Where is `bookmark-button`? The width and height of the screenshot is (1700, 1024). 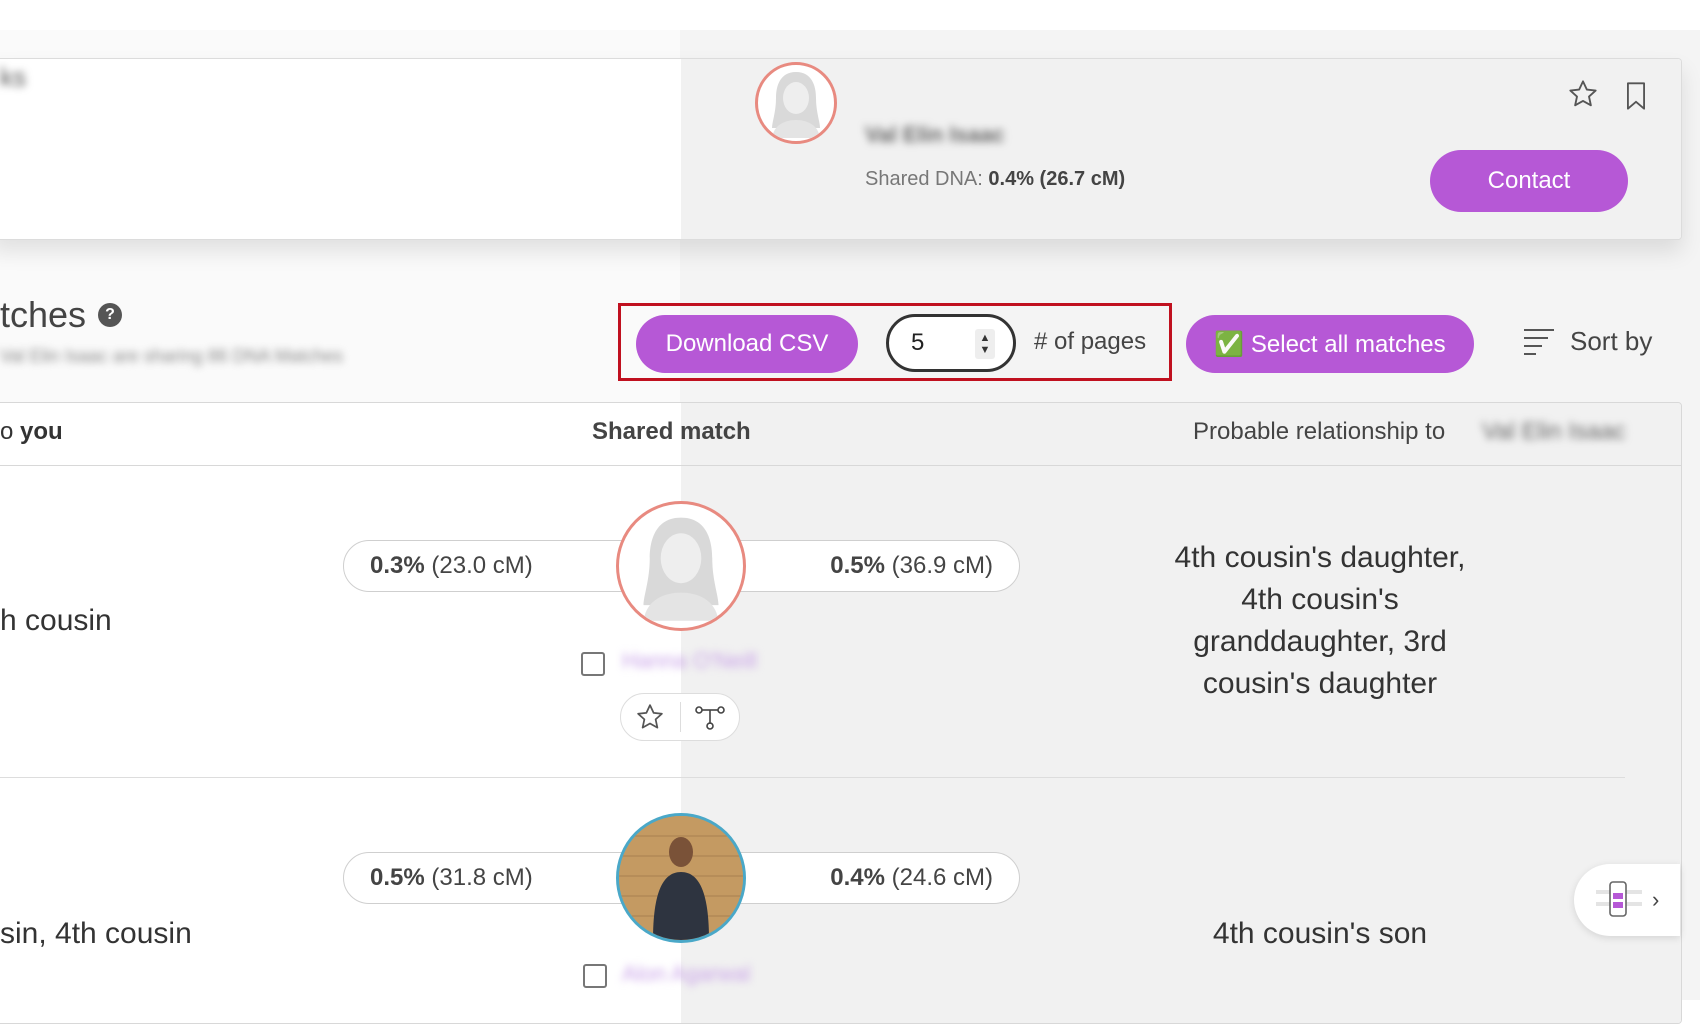
bookmark-button is located at coordinates (1636, 96).